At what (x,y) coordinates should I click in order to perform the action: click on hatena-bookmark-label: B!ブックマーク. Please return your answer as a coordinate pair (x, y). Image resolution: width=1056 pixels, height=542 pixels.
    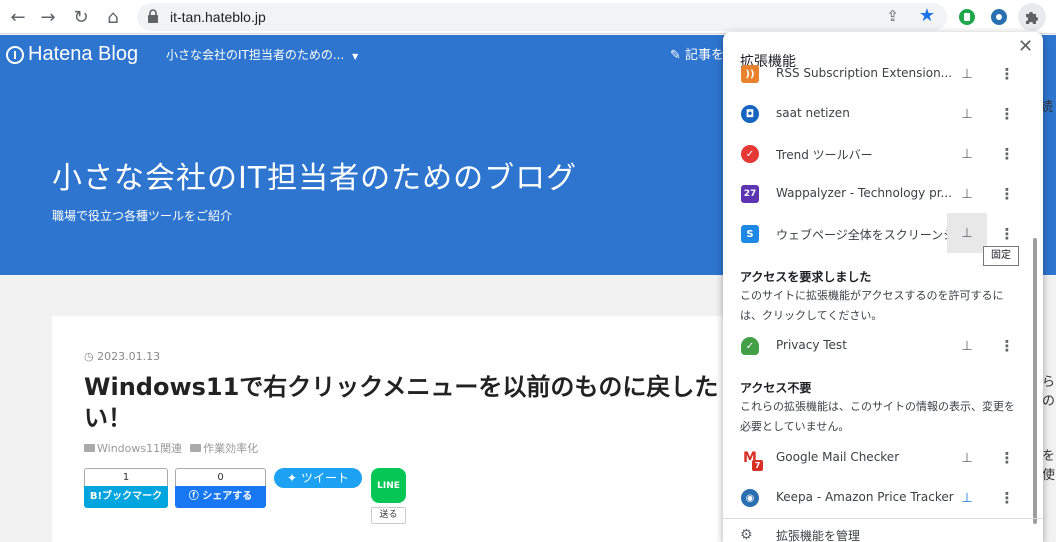
    Looking at the image, I should click on (126, 497).